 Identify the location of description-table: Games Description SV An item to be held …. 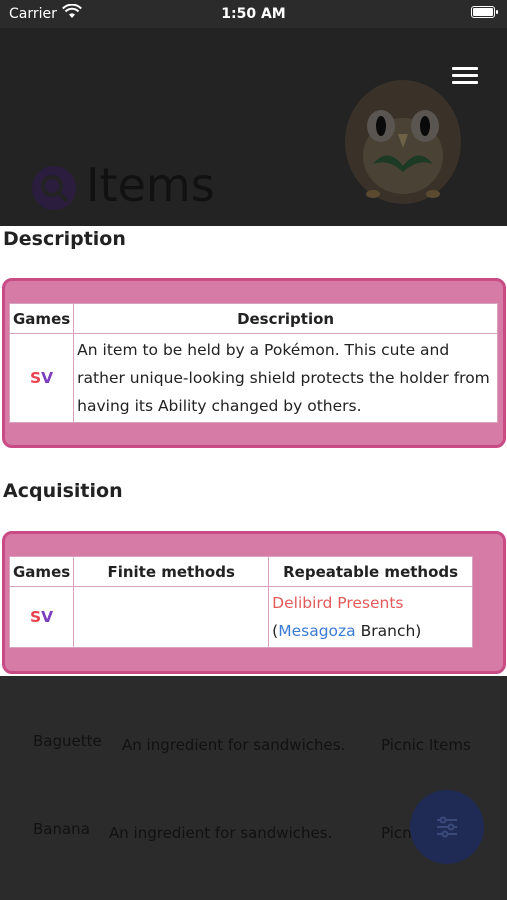
(253, 363).